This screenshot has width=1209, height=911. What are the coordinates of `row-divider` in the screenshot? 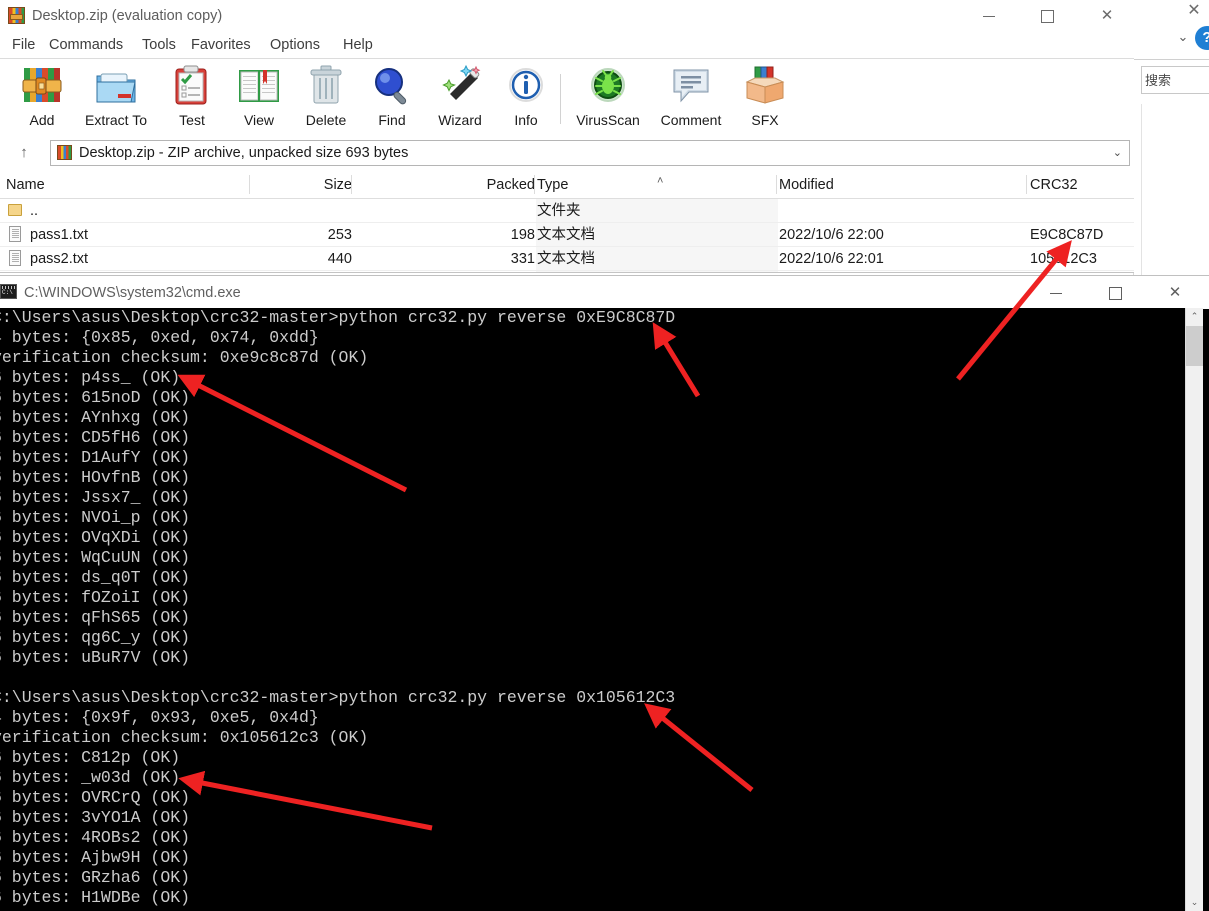 It's located at (567, 270).